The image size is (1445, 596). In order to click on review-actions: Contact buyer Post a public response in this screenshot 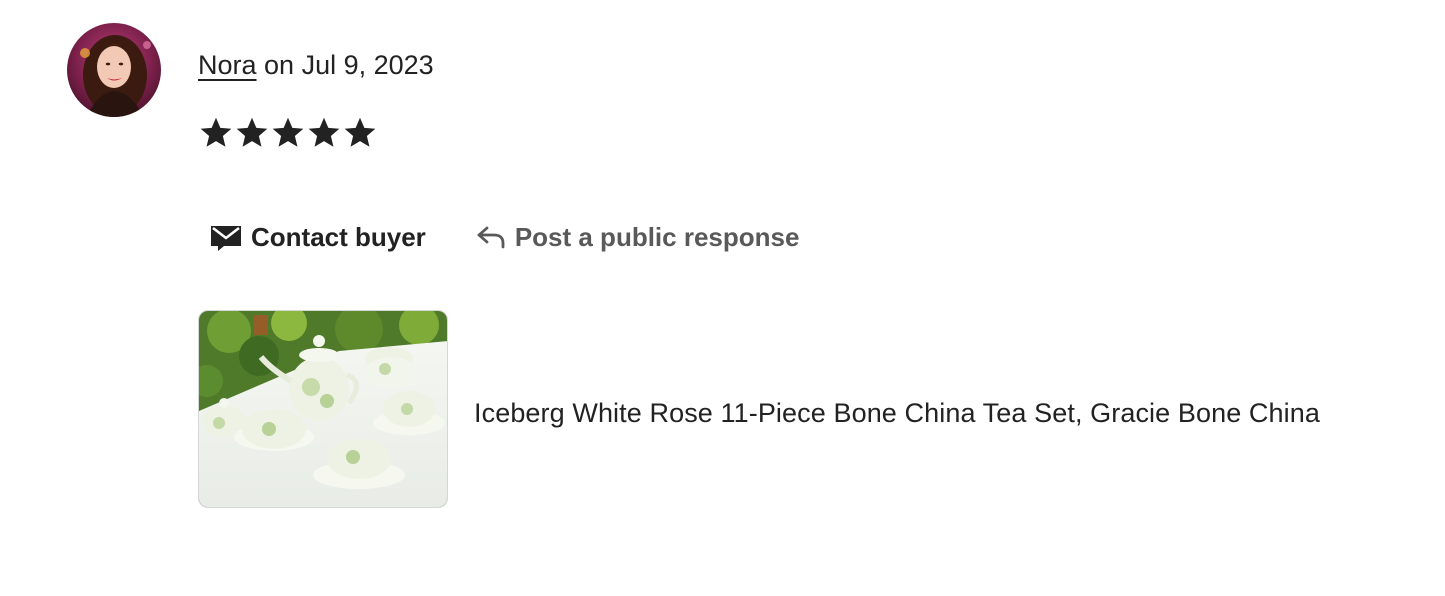, I will do `click(504, 237)`.